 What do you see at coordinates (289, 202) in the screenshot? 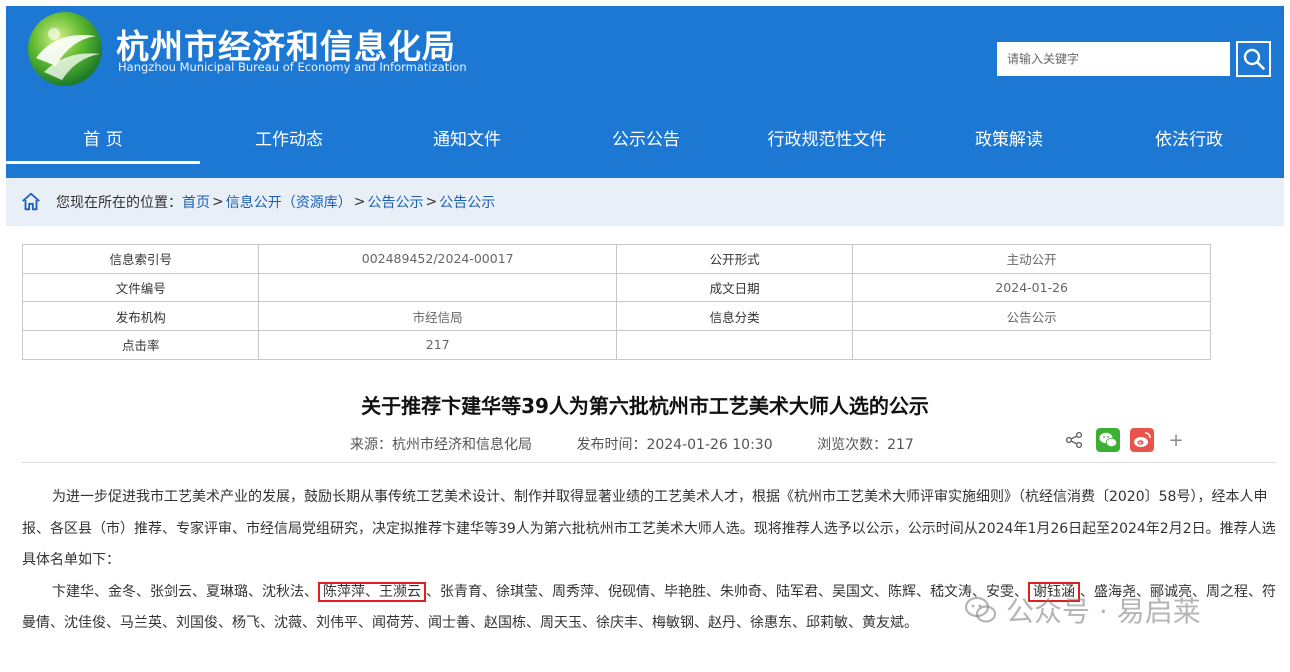
I see `breadcrumb-info-disclosure: 信息公开（资源库）` at bounding box center [289, 202].